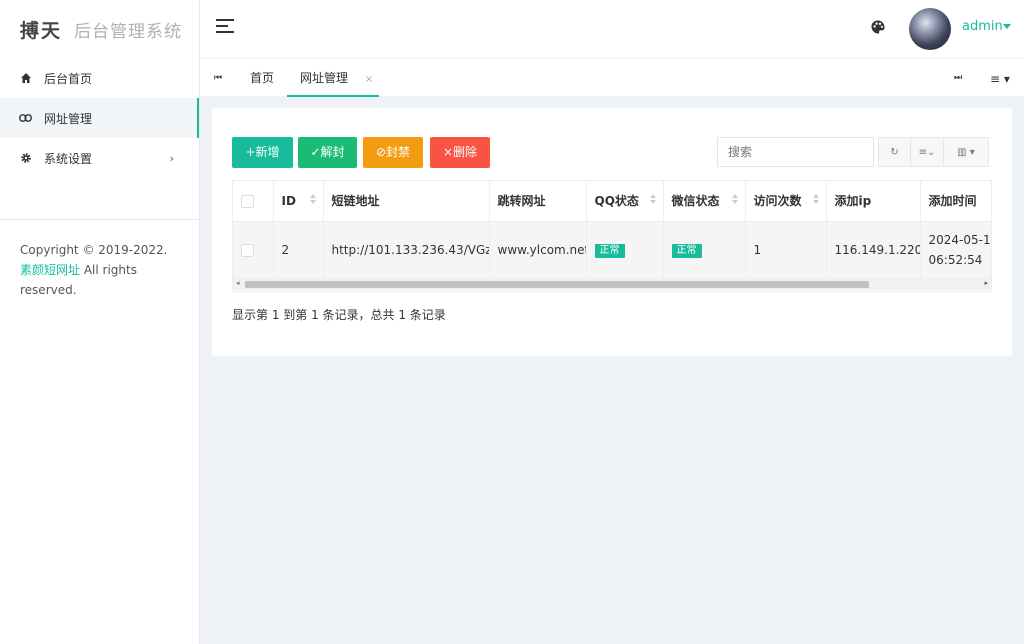 The height and width of the screenshot is (644, 1024). Describe the element at coordinates (873, 201) in the screenshot. I see `col-header-ip: 添加ip` at that location.